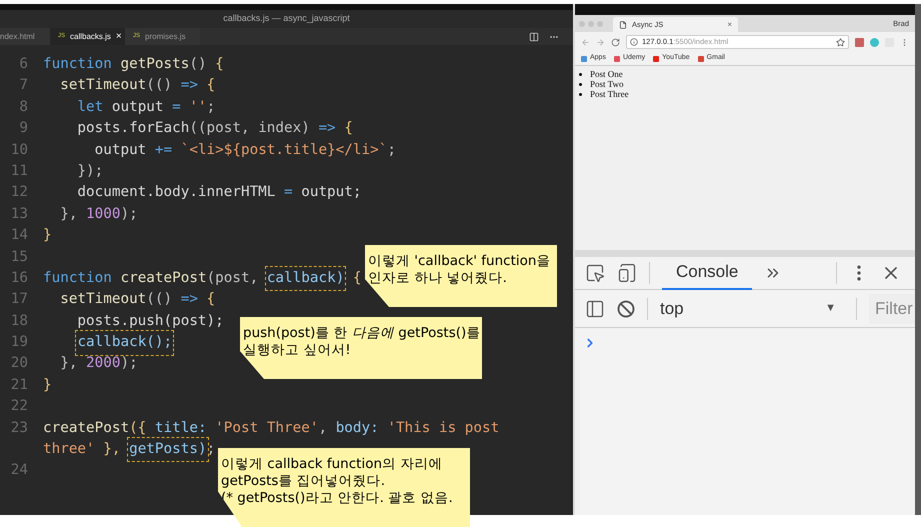  Describe the element at coordinates (154, 64) in the screenshot. I see `code-token: getPosts` at that location.